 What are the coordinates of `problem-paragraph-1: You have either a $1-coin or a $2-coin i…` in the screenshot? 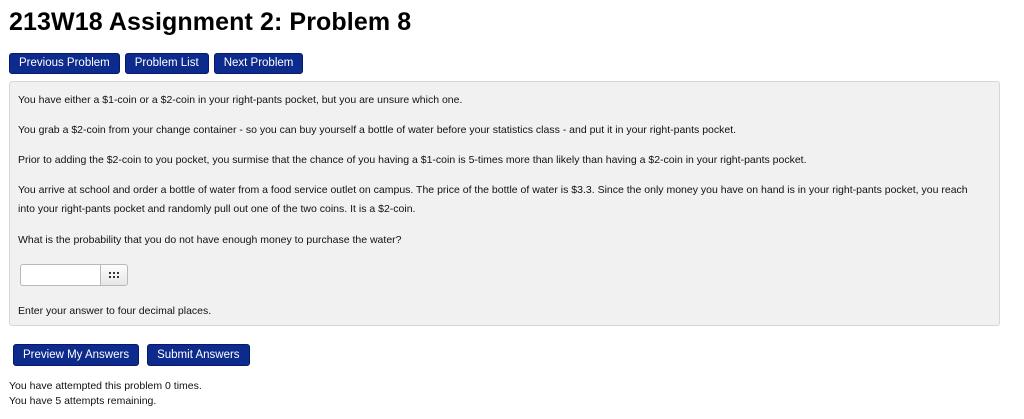 It's located at (240, 100).